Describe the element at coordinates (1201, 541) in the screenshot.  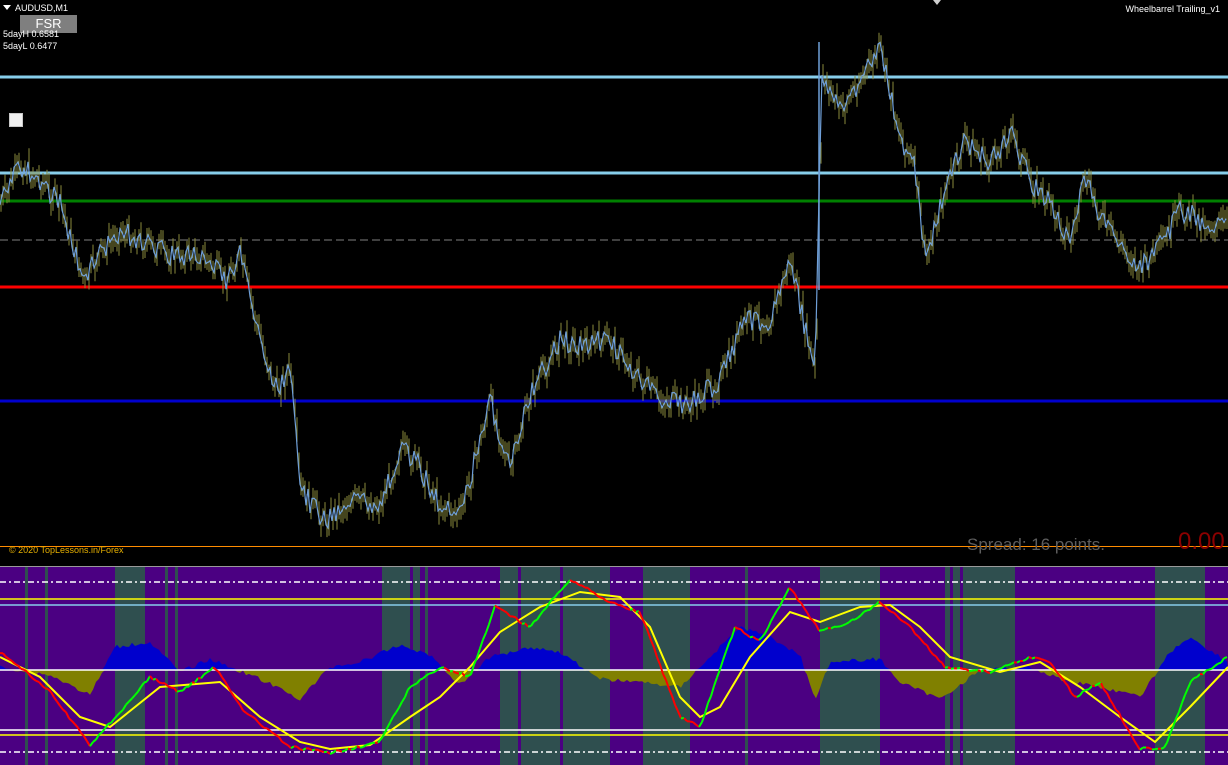
I see `spread-value: 0.00` at that location.